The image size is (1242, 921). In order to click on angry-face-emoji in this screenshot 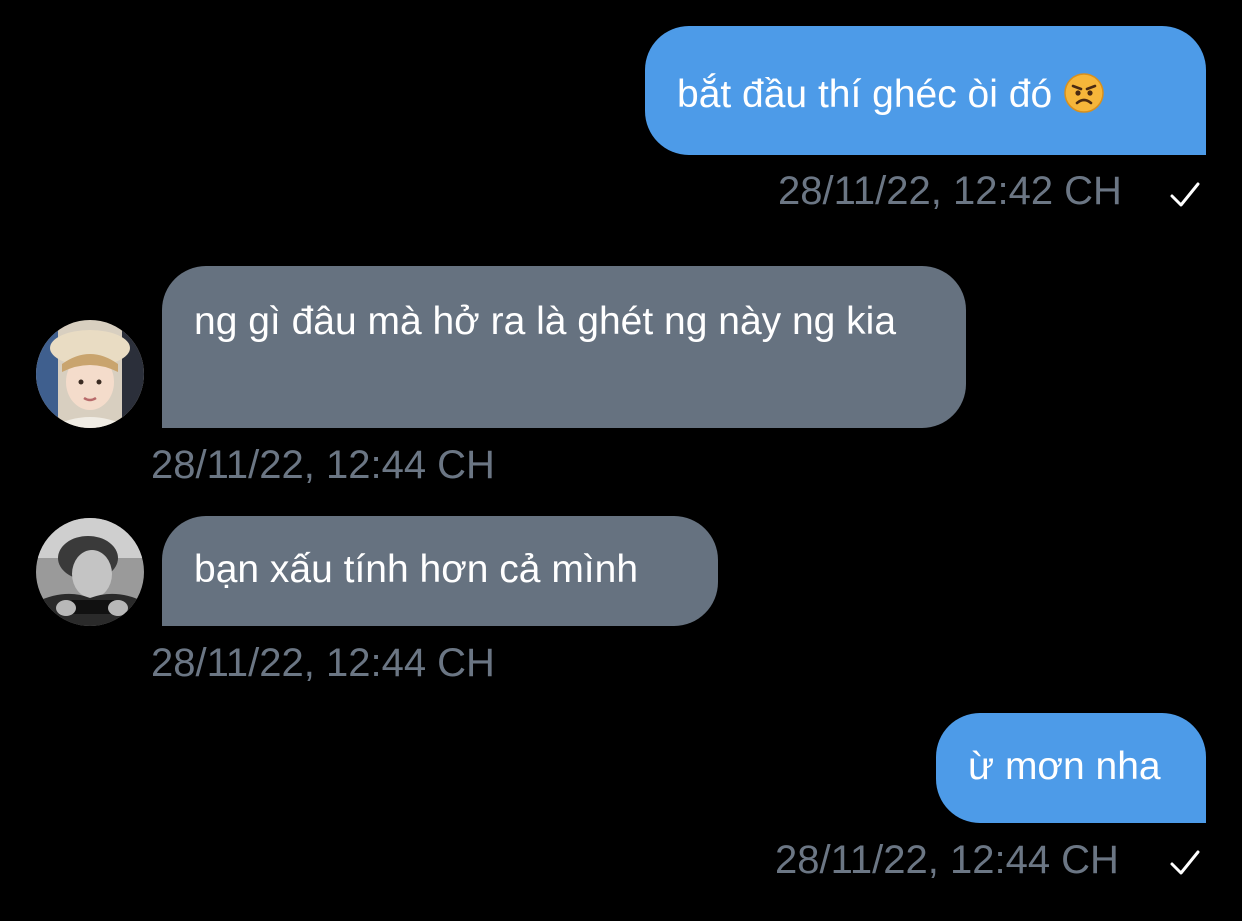, I will do `click(1084, 93)`.